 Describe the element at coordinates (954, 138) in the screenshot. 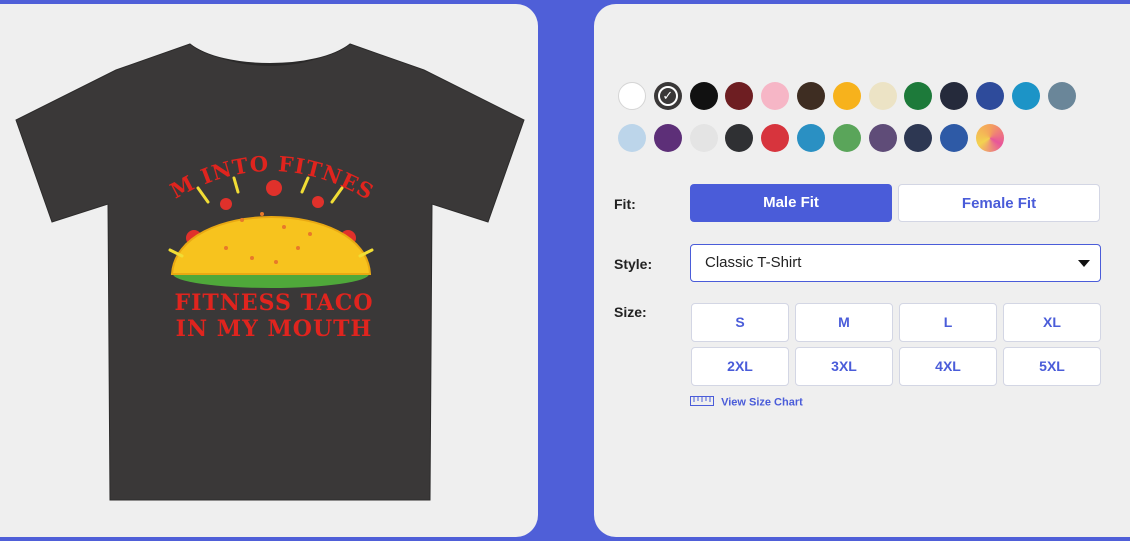

I see `color-swatch-heather-royal` at that location.